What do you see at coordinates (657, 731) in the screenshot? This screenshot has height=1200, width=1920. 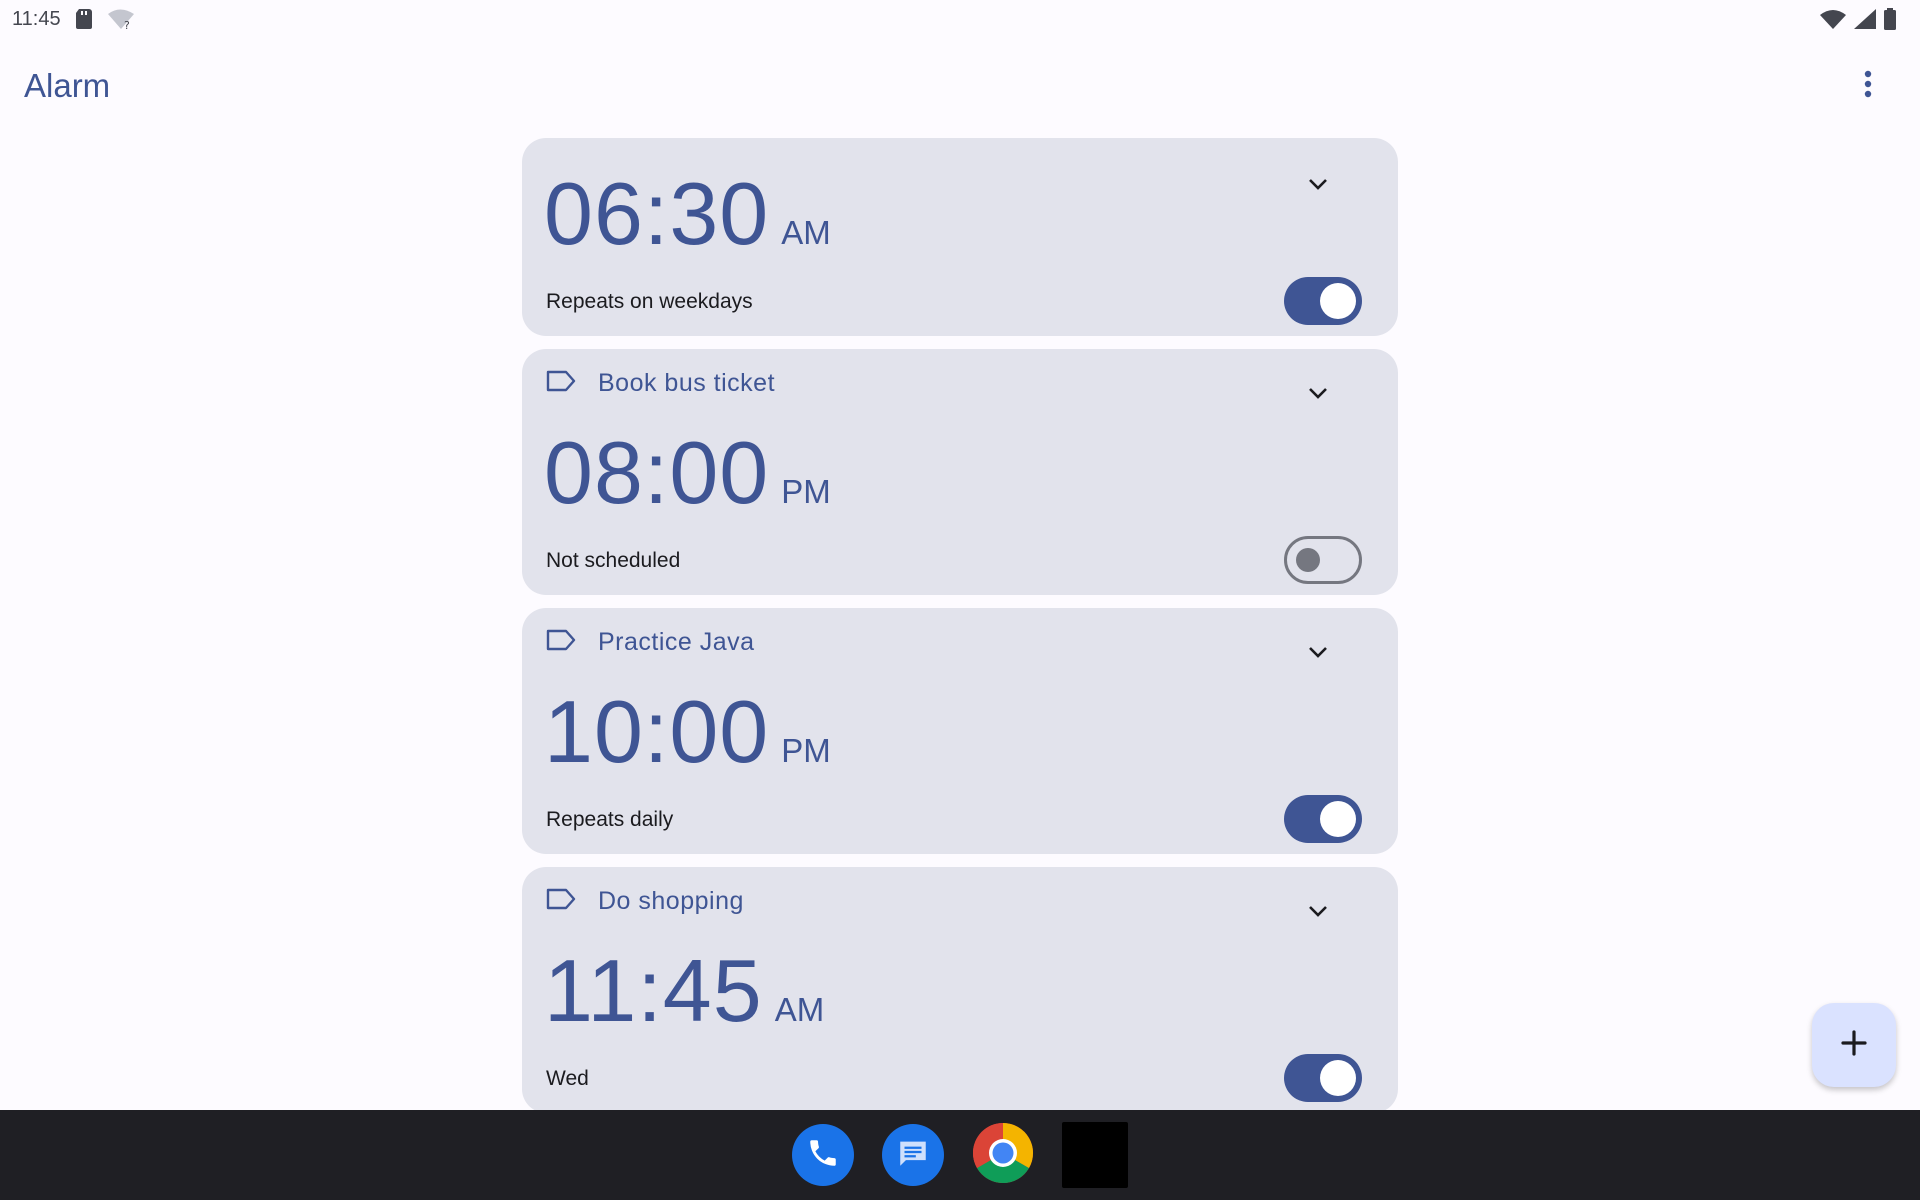 I see `time-value: 10:00` at bounding box center [657, 731].